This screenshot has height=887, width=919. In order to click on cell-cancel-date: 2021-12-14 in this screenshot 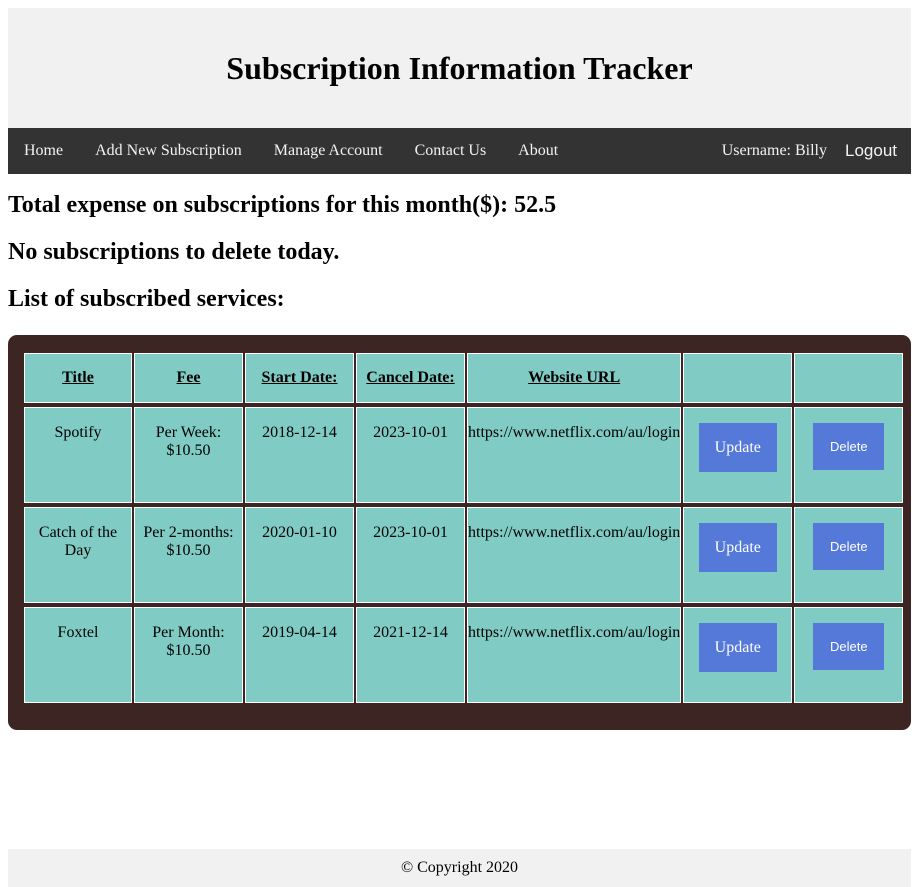, I will do `click(410, 655)`.